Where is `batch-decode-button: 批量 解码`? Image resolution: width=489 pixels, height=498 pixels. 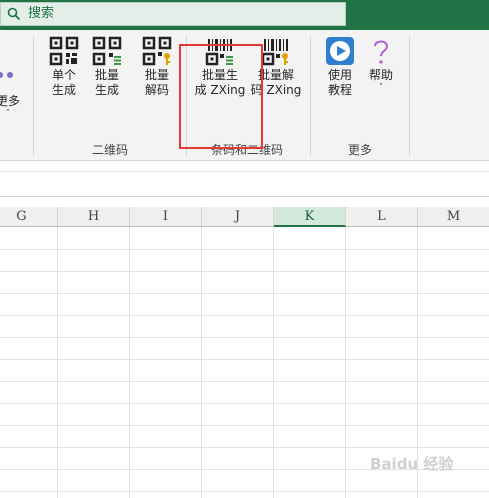
batch-decode-button: 批量 解码 is located at coordinates (157, 67).